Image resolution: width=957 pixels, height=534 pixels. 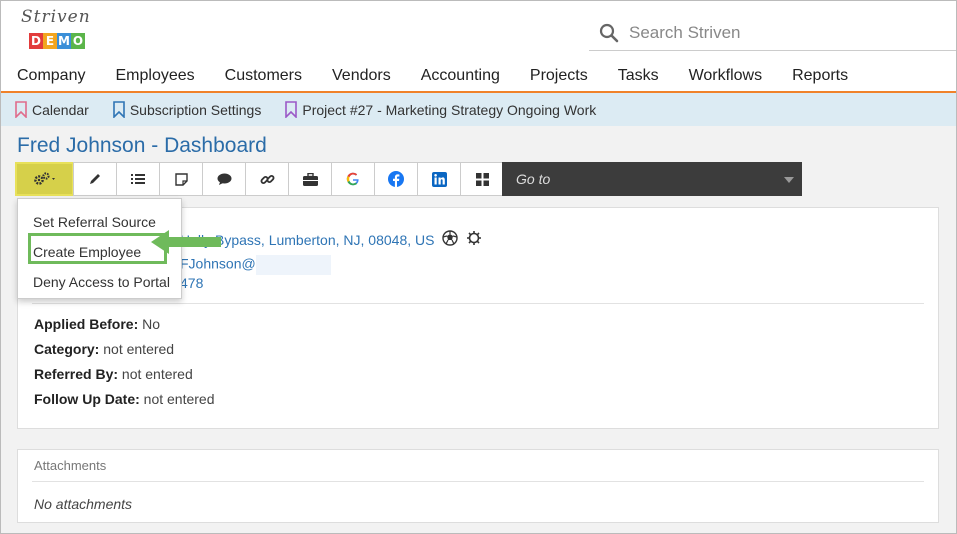 What do you see at coordinates (361, 76) in the screenshot?
I see `nav-vendors: Vendors` at bounding box center [361, 76].